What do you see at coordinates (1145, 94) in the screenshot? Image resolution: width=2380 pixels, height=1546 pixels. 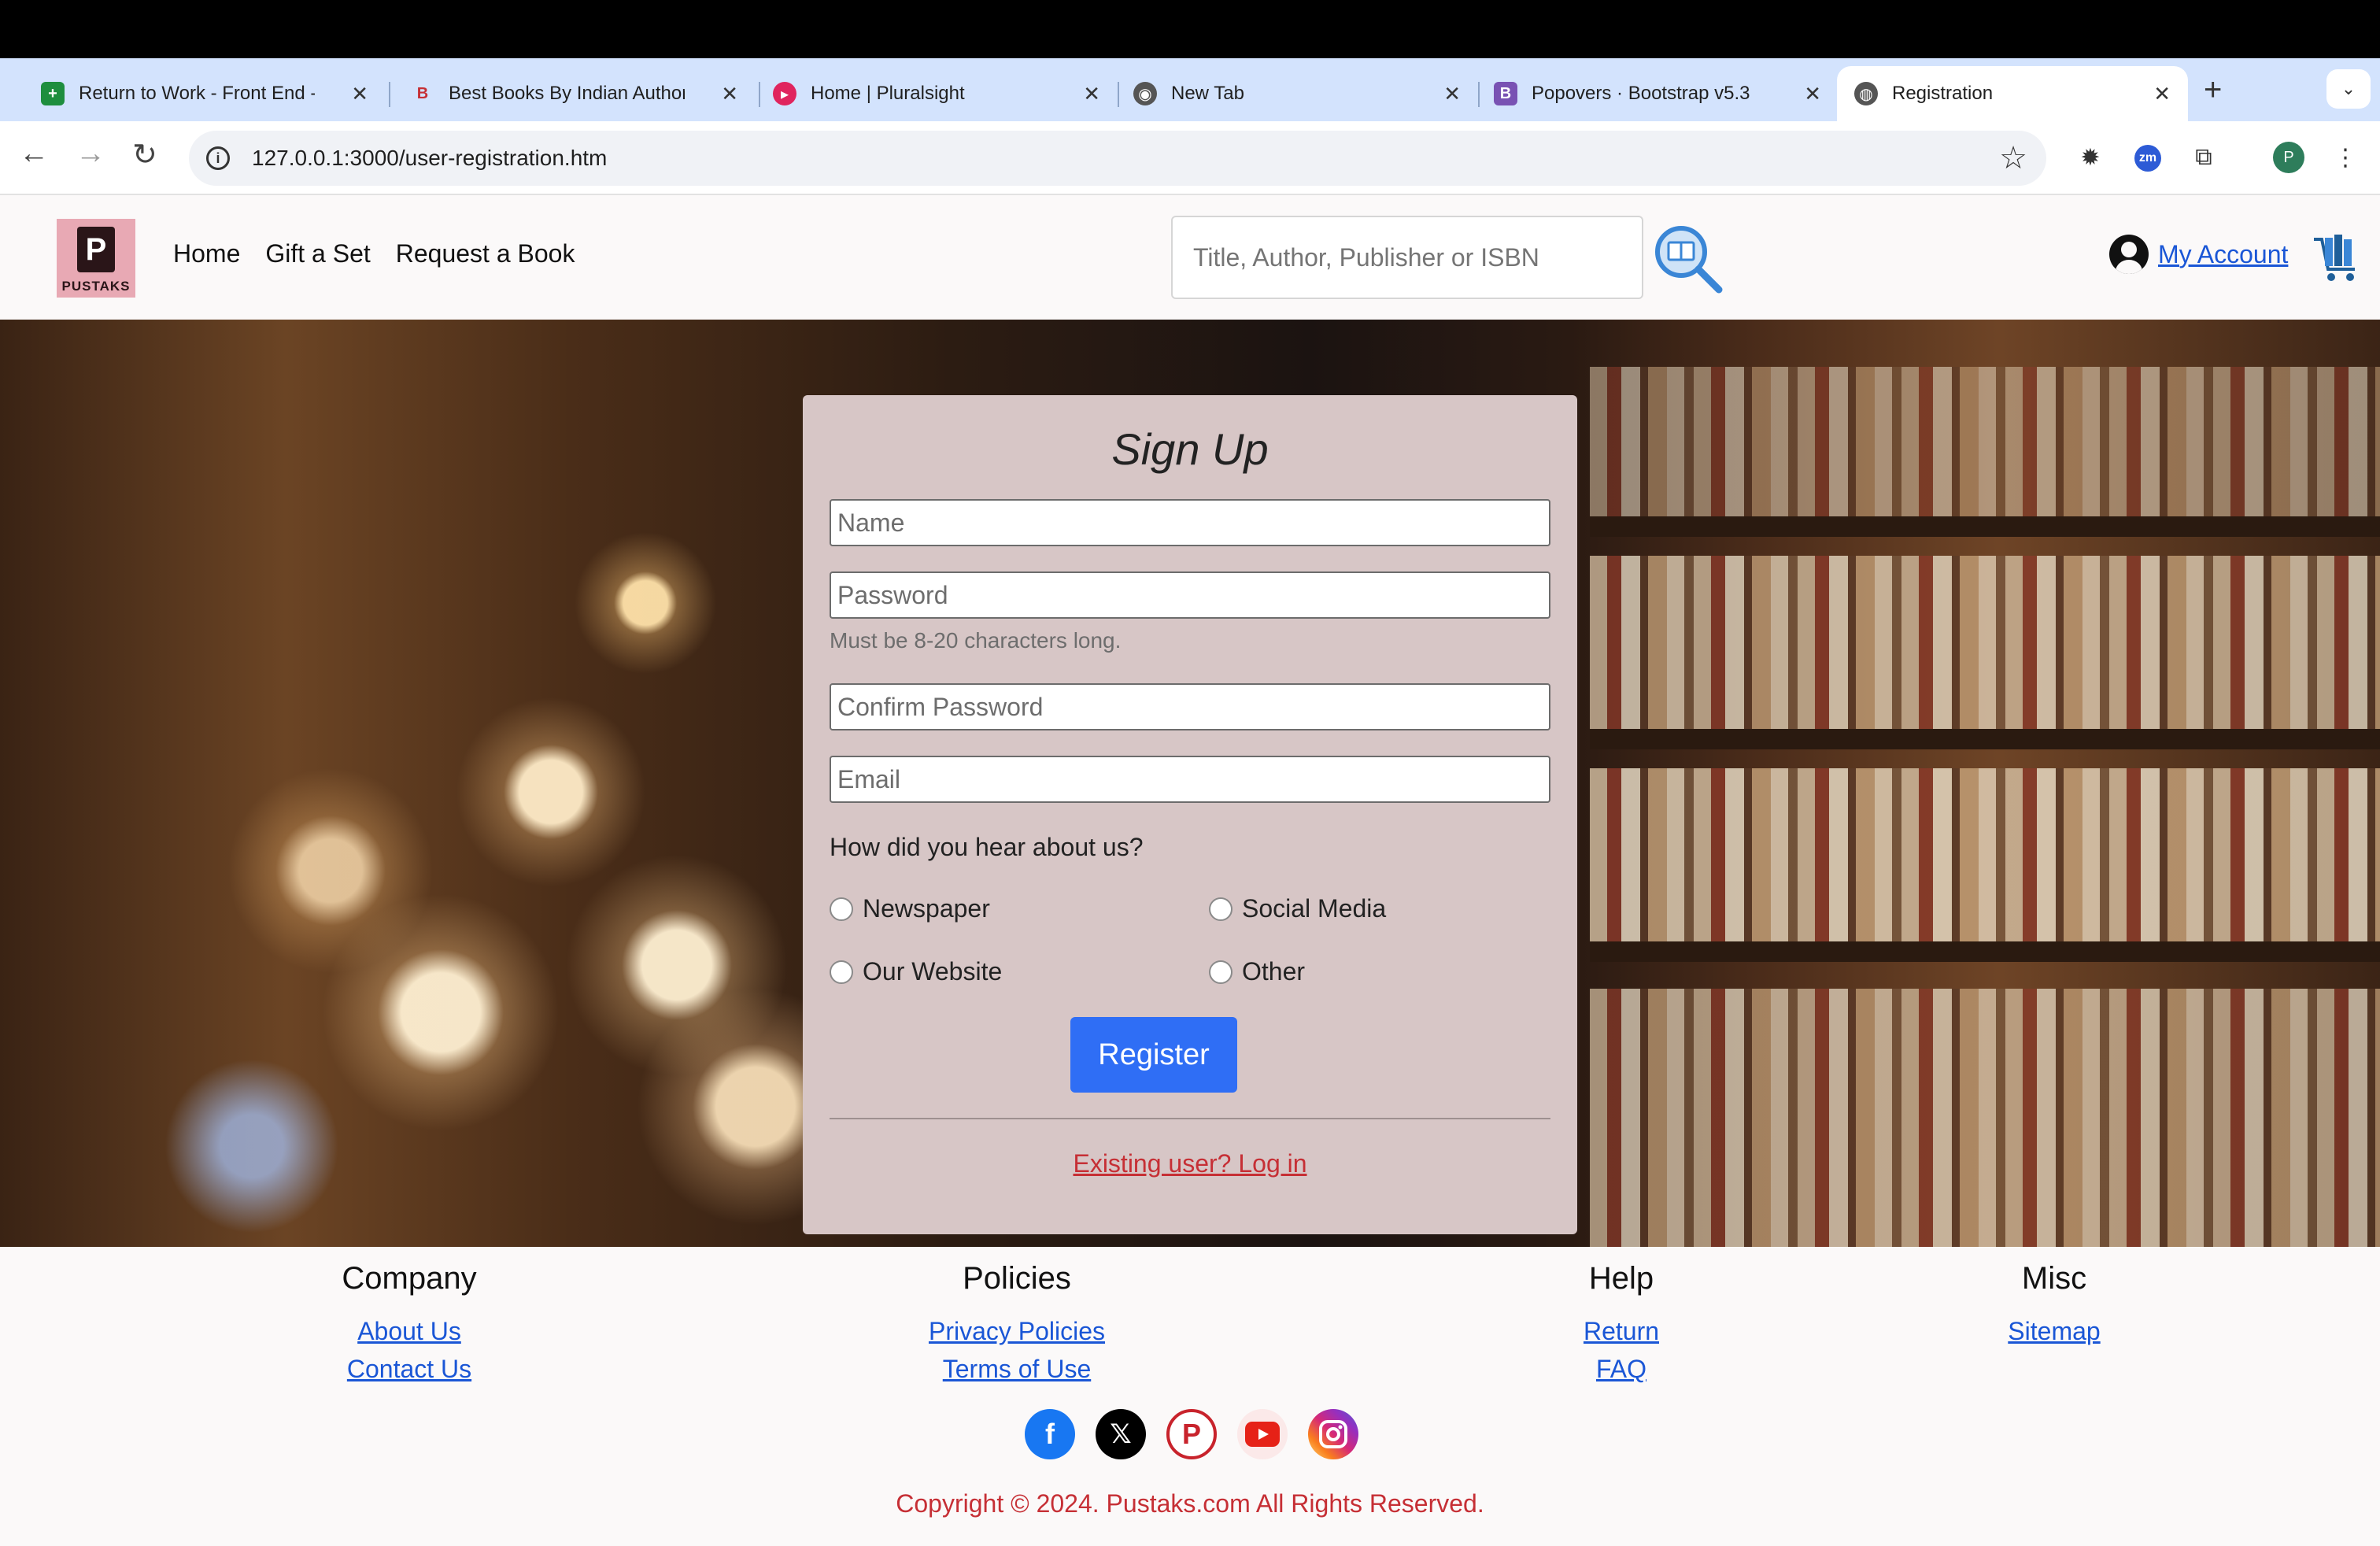 I see `chrome-icon: ◉` at bounding box center [1145, 94].